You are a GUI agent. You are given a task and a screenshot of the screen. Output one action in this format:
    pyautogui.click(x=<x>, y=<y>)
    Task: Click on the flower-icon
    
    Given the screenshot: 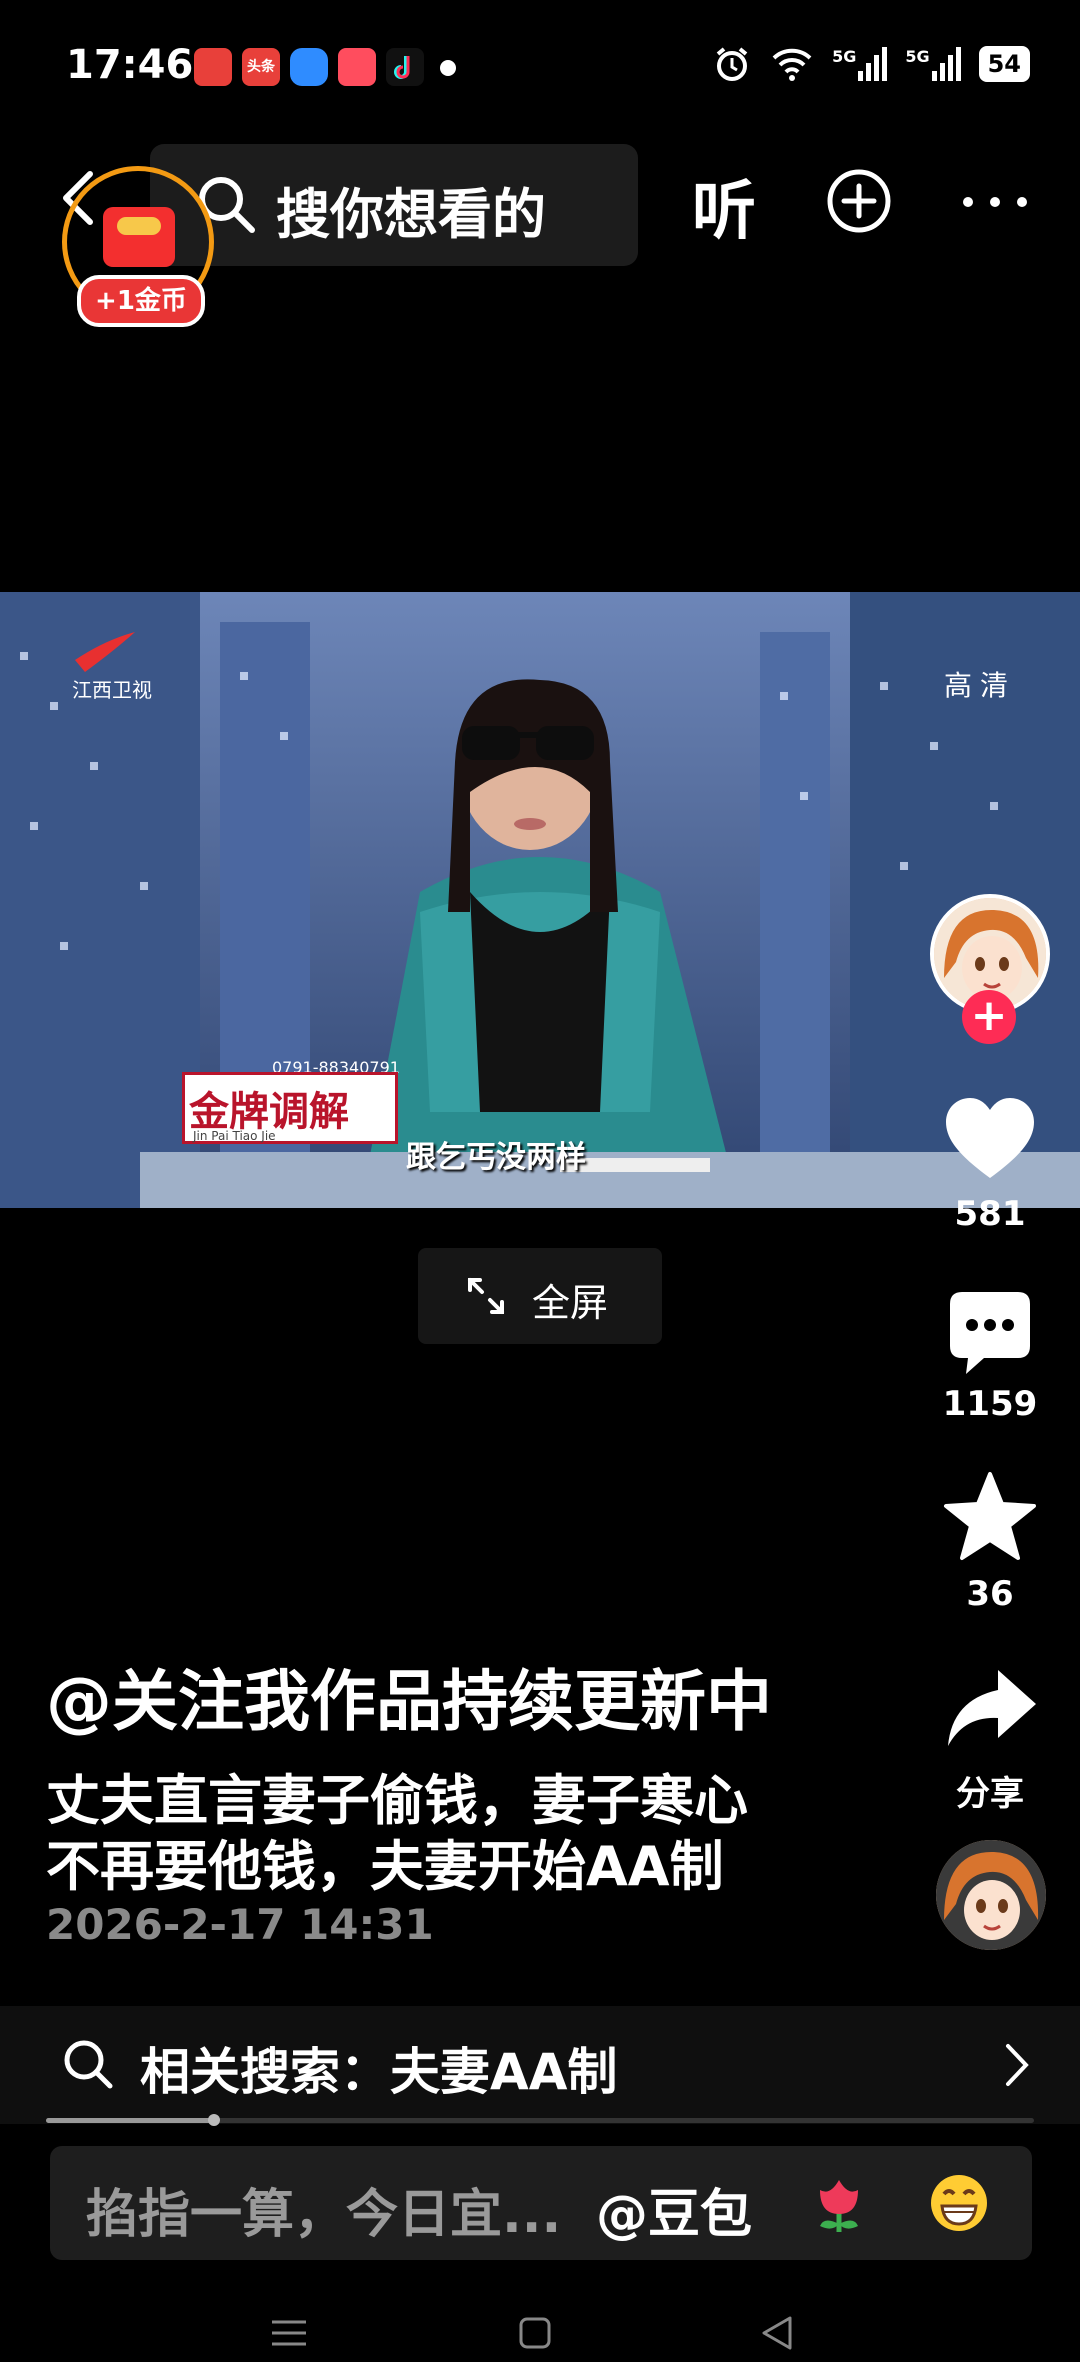 What is the action you would take?
    pyautogui.click(x=839, y=2203)
    